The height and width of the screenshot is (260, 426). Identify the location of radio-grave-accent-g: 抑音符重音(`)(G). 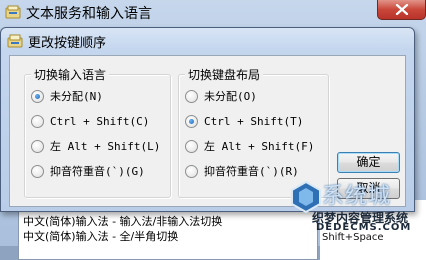
(88, 171).